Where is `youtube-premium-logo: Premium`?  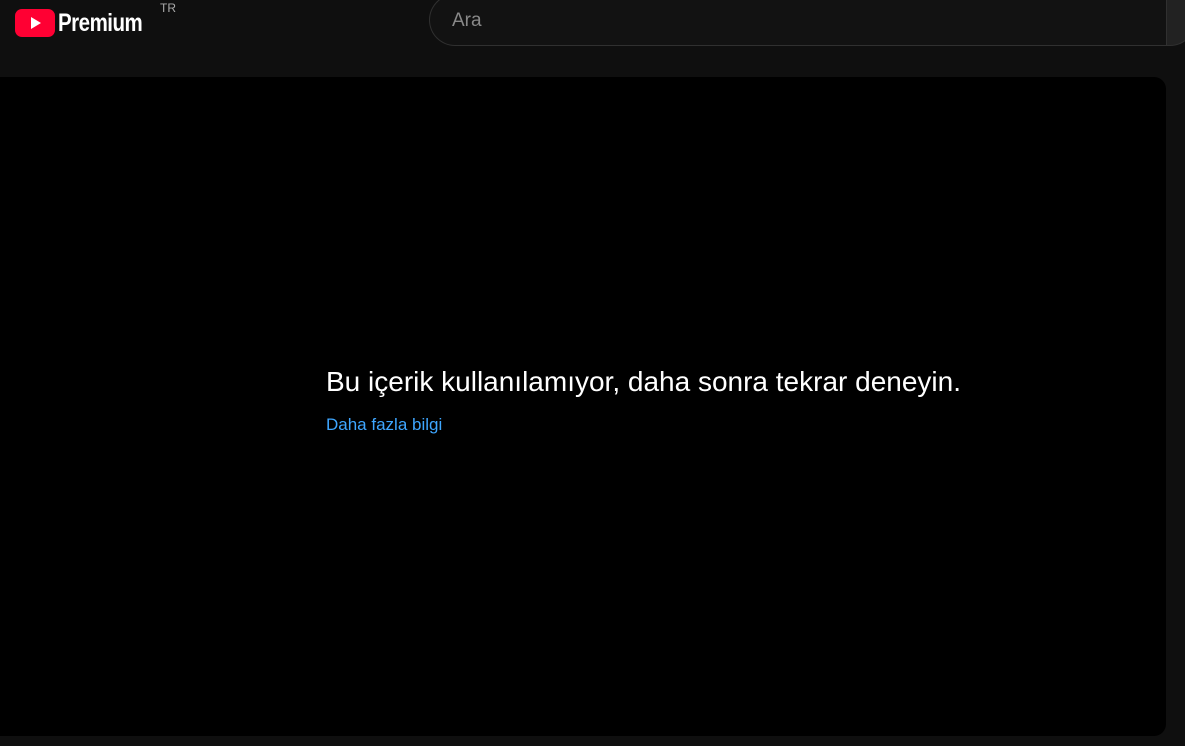 youtube-premium-logo: Premium is located at coordinates (88, 23).